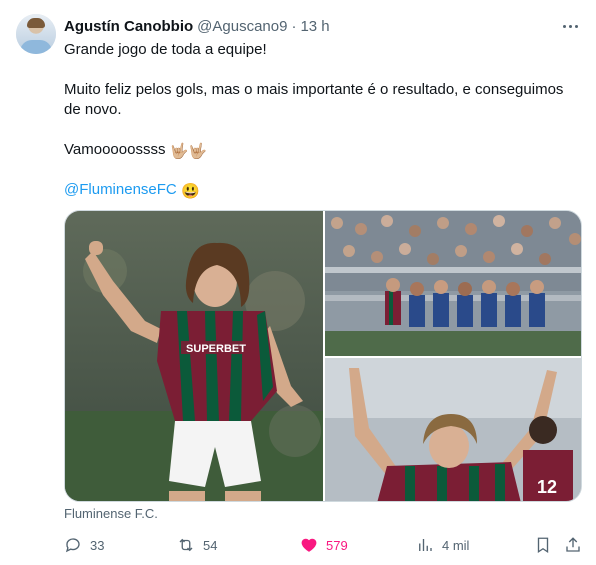 This screenshot has height=565, width=596. I want to click on reply-icon, so click(72, 545).